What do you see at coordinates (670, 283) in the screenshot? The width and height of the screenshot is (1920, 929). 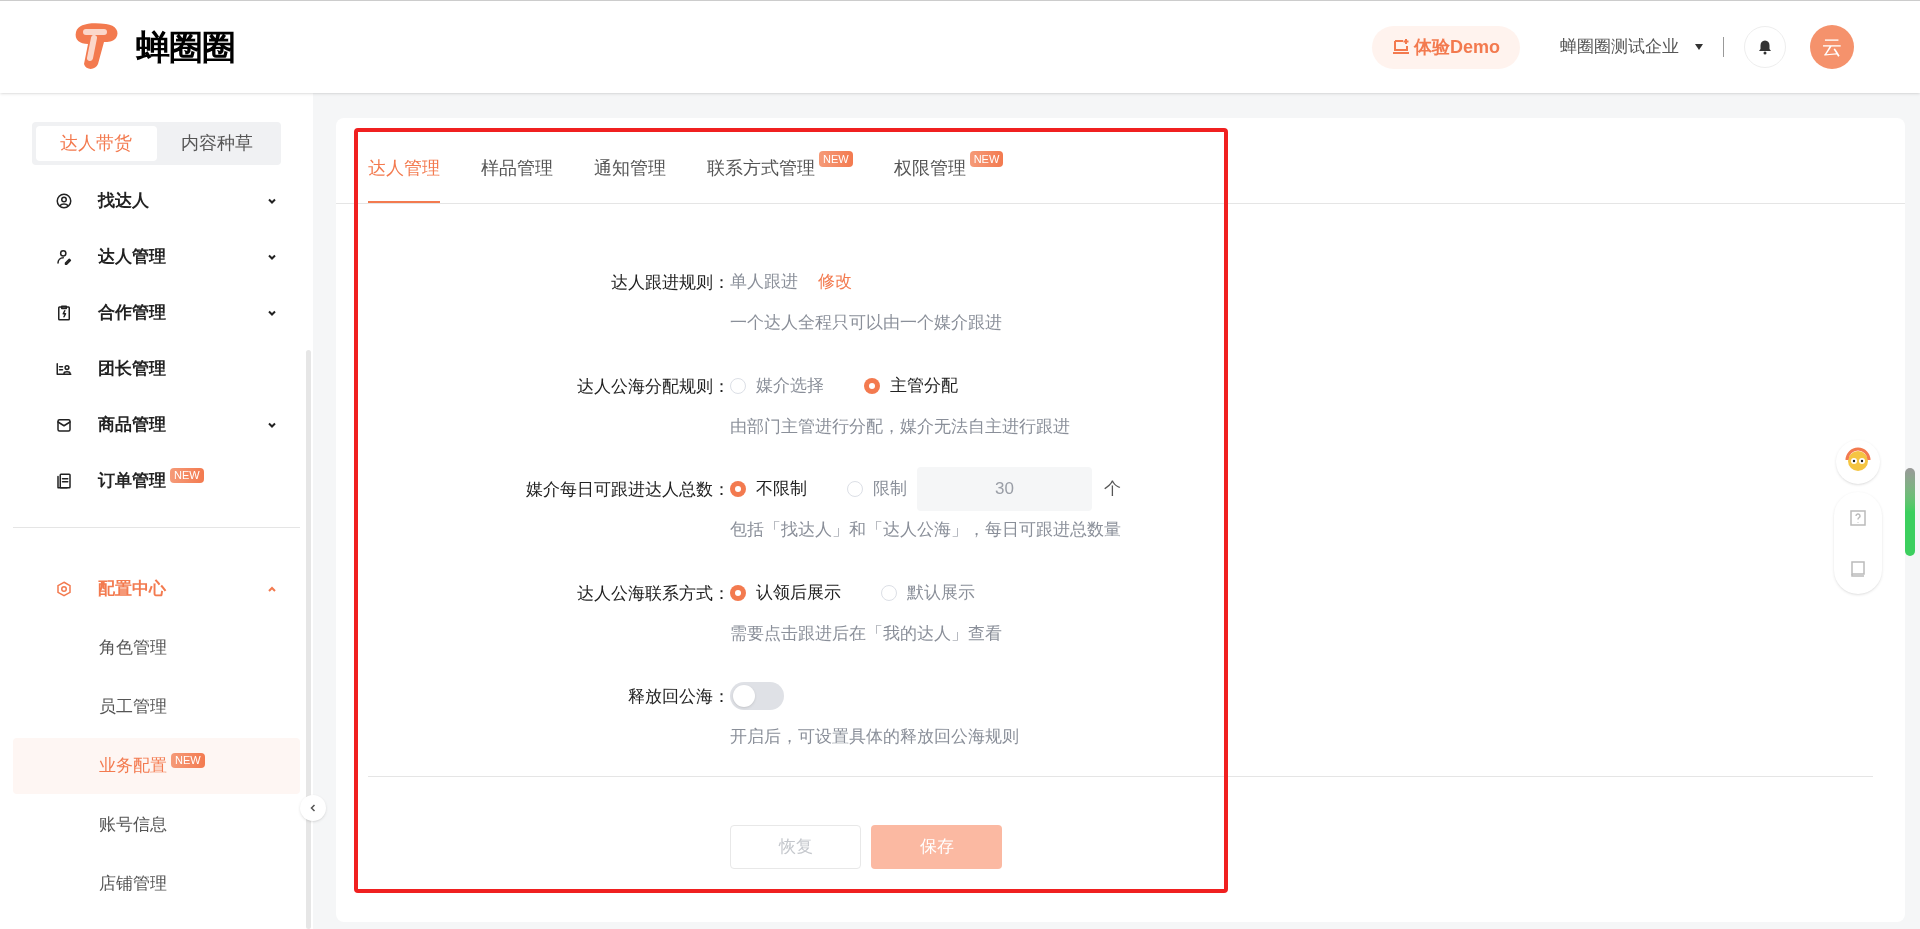 I see `form-label: 达人跟进规则：` at bounding box center [670, 283].